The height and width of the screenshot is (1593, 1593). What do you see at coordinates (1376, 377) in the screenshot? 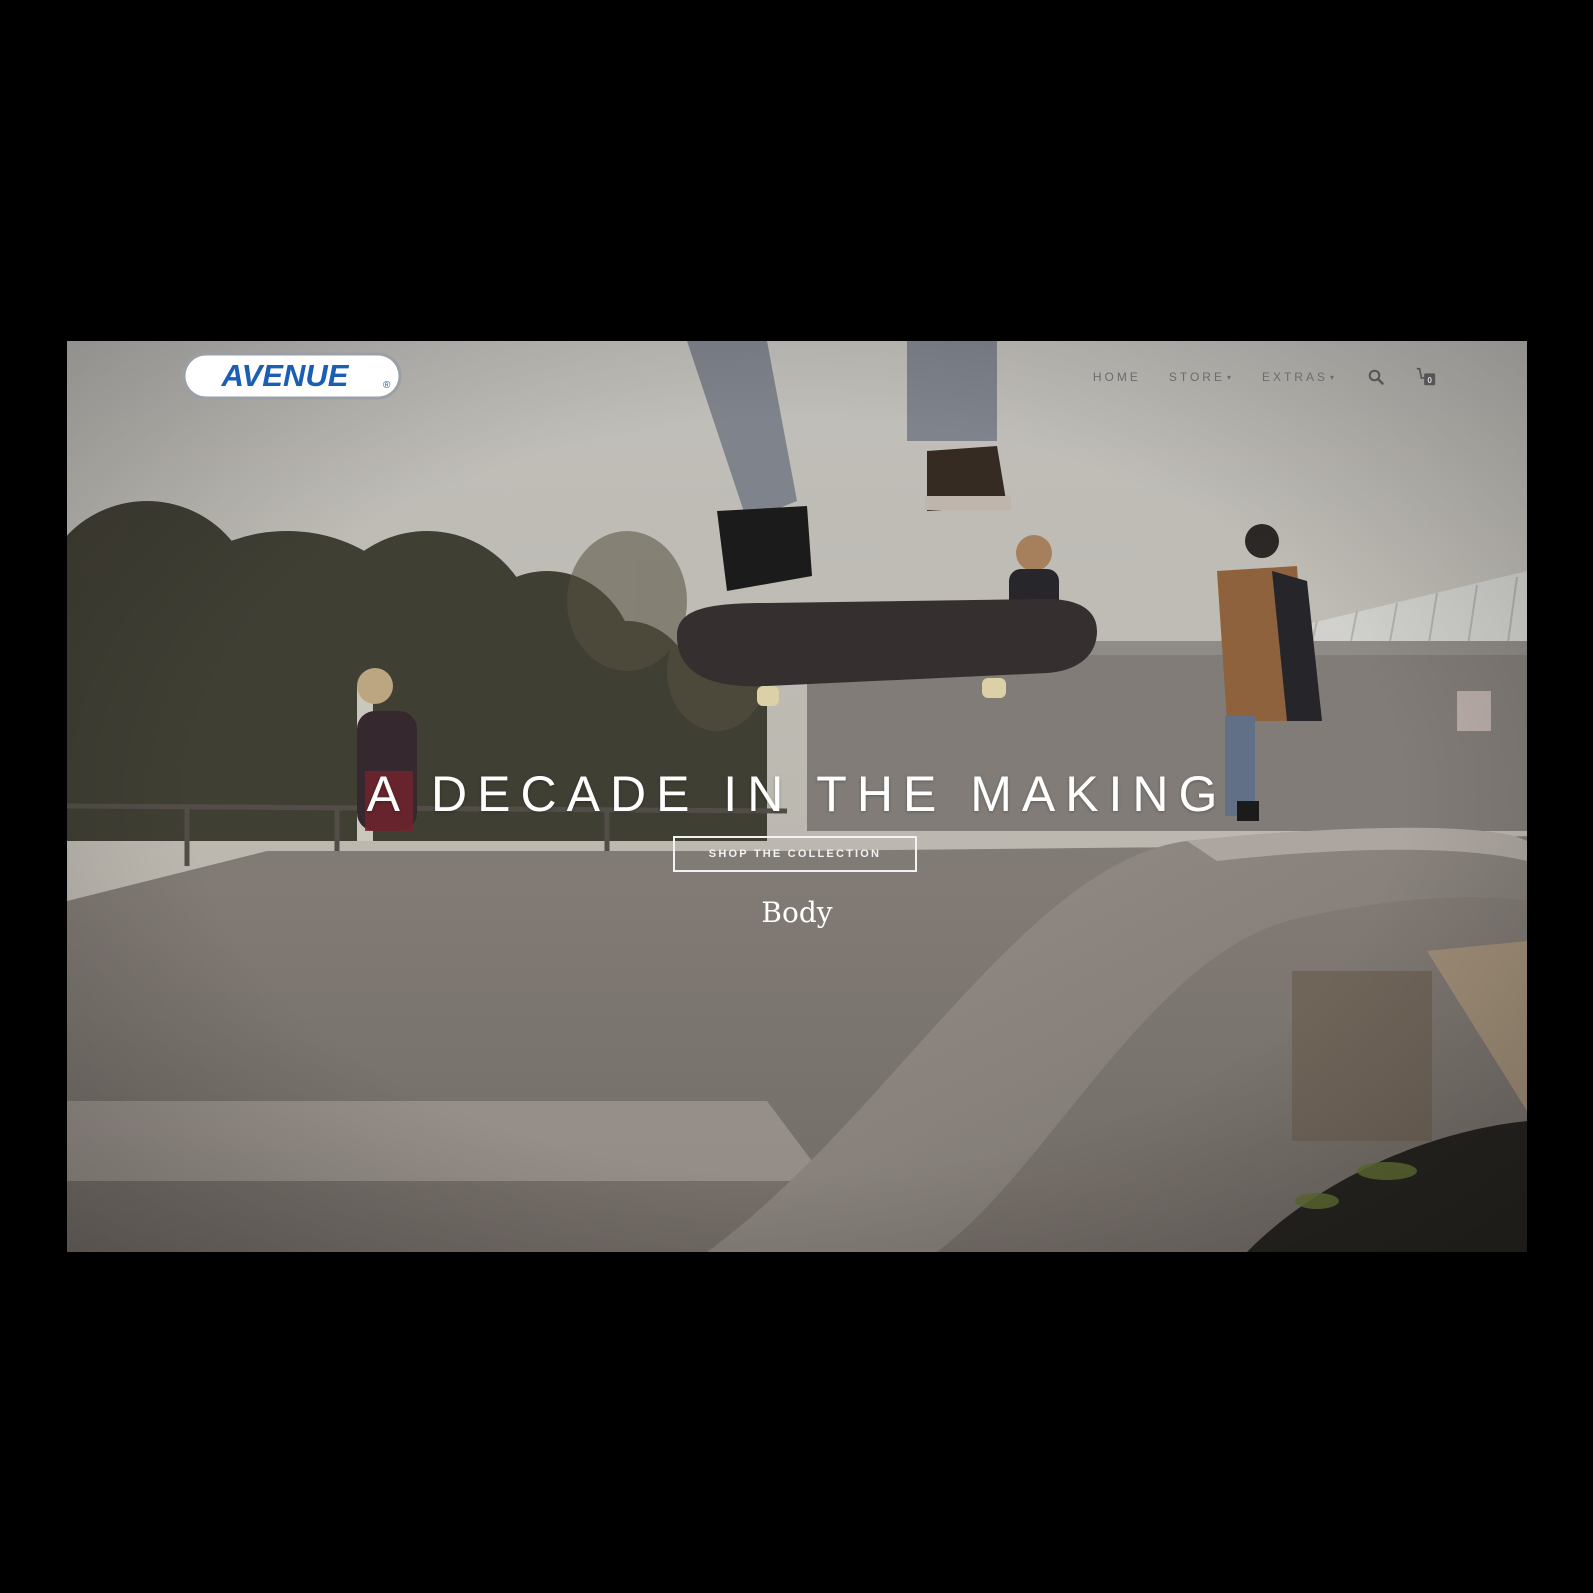
I see `search-icon` at bounding box center [1376, 377].